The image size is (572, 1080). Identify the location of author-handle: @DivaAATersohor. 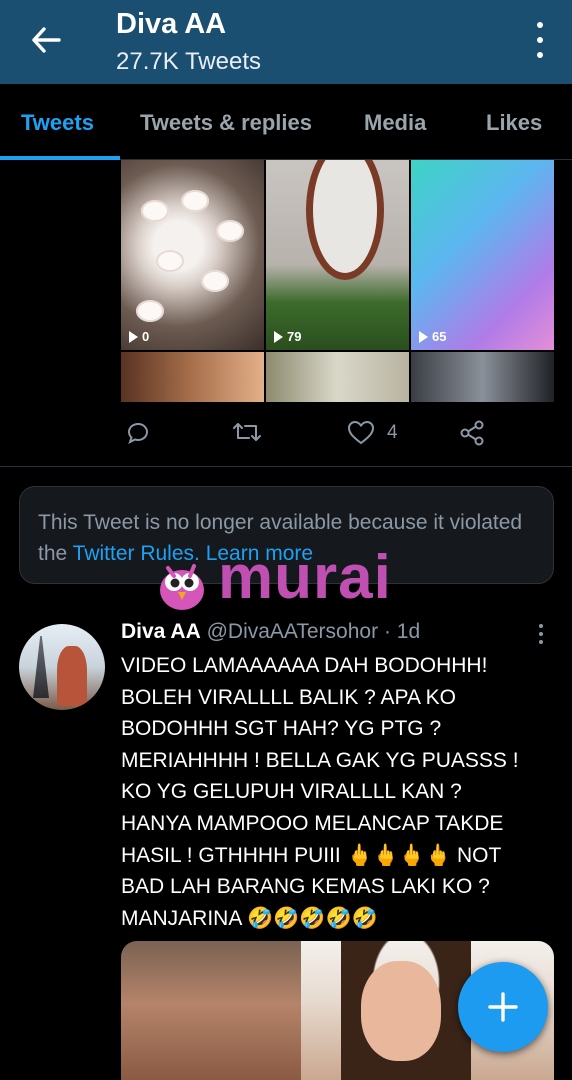
(293, 631).